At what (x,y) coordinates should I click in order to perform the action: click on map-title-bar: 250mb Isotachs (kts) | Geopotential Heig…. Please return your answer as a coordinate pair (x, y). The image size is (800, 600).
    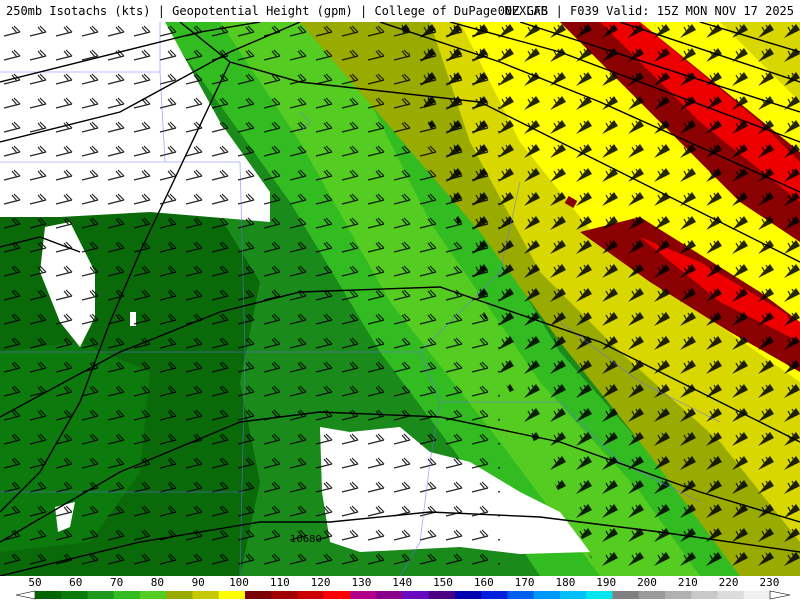
    Looking at the image, I should click on (400, 11).